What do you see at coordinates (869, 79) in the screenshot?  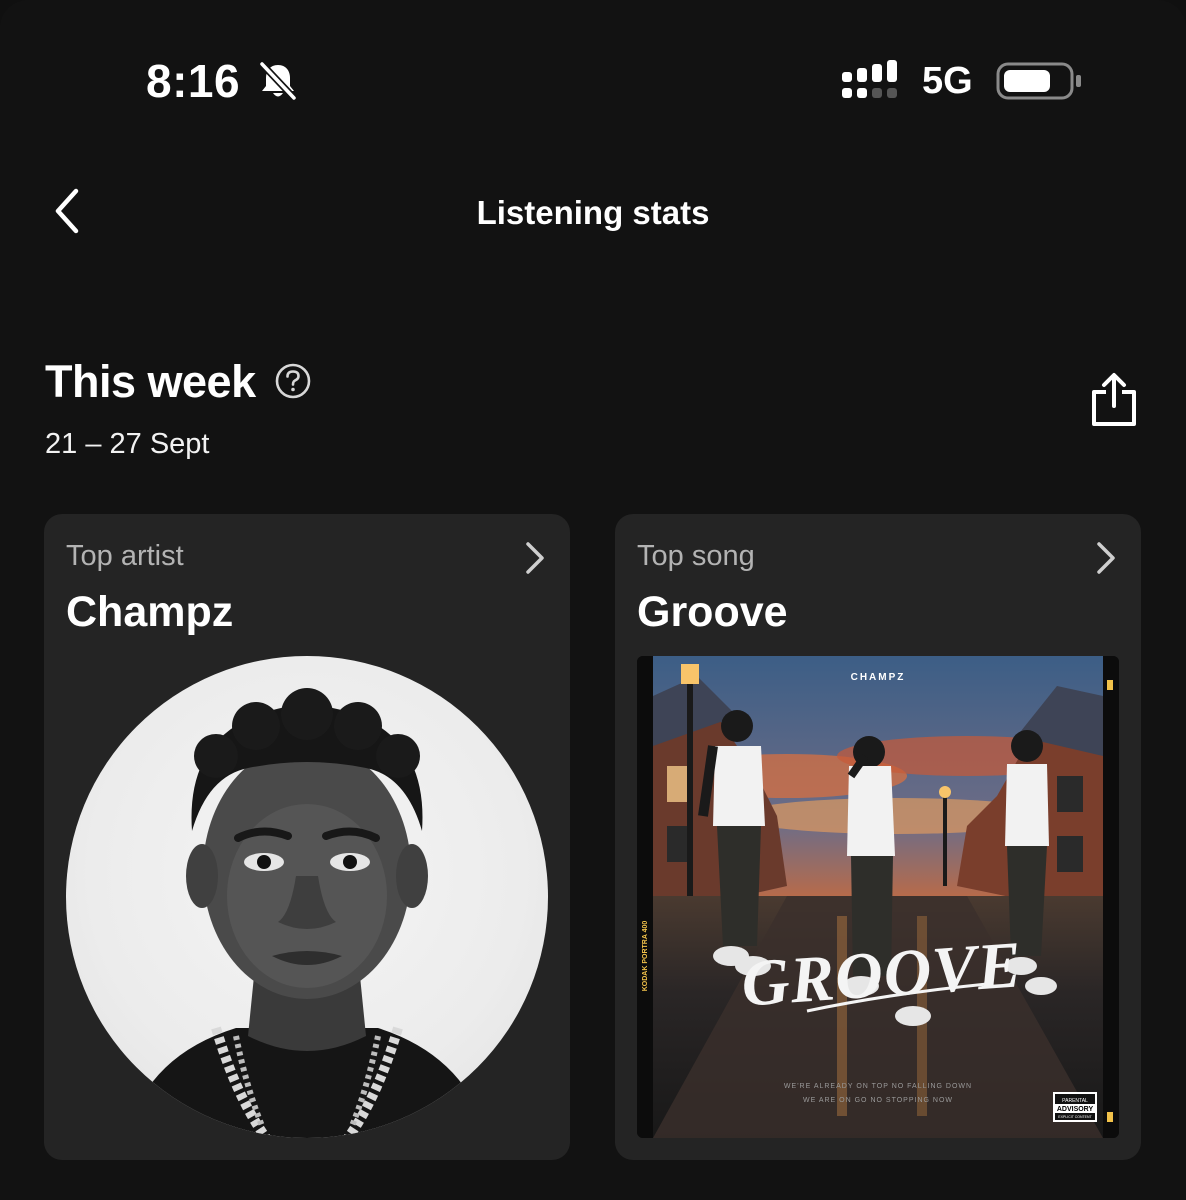 I see `signal-icon` at bounding box center [869, 79].